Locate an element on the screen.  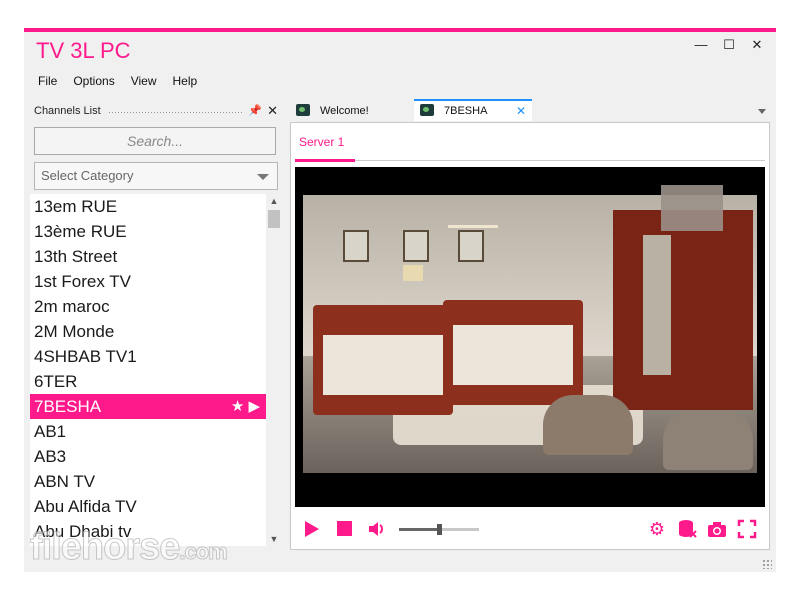
channel-item: AB3 is located at coordinates (148, 456).